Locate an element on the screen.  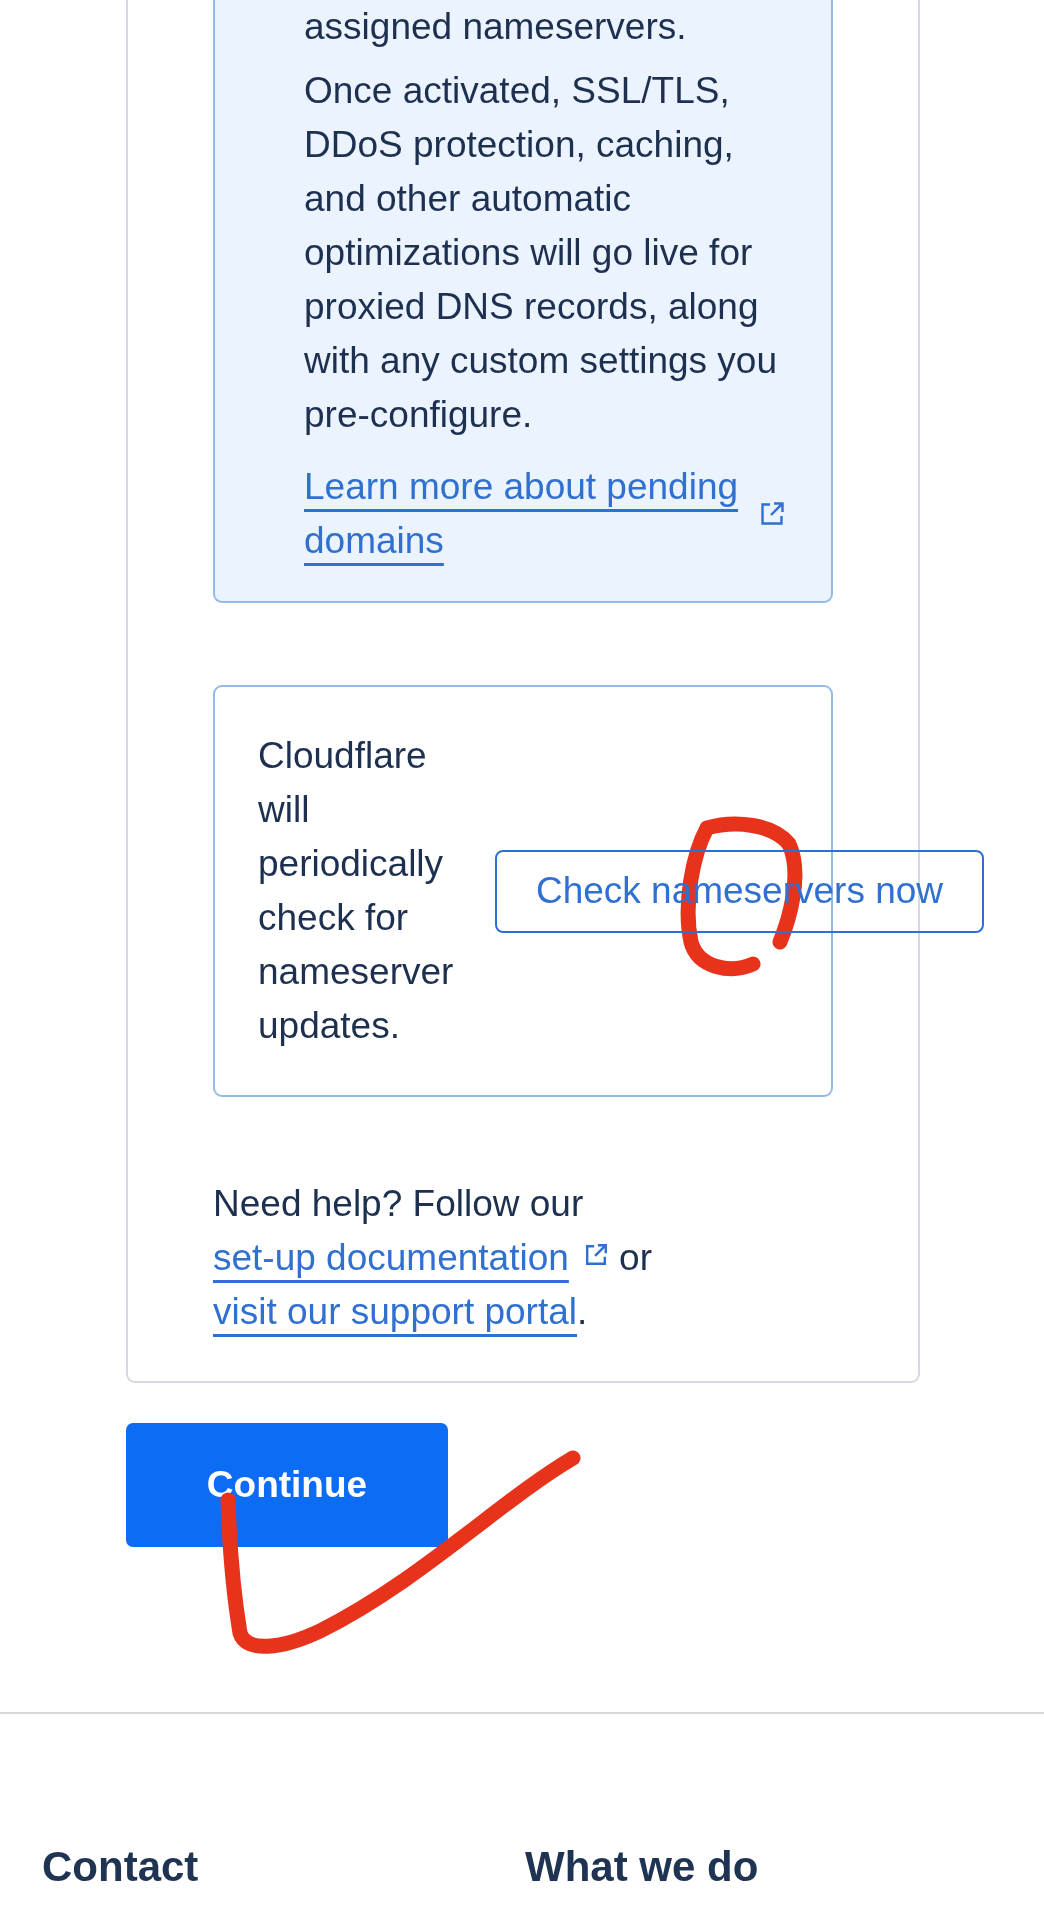
learn-more-link: Learn more about pending domains is located at coordinates (545, 514).